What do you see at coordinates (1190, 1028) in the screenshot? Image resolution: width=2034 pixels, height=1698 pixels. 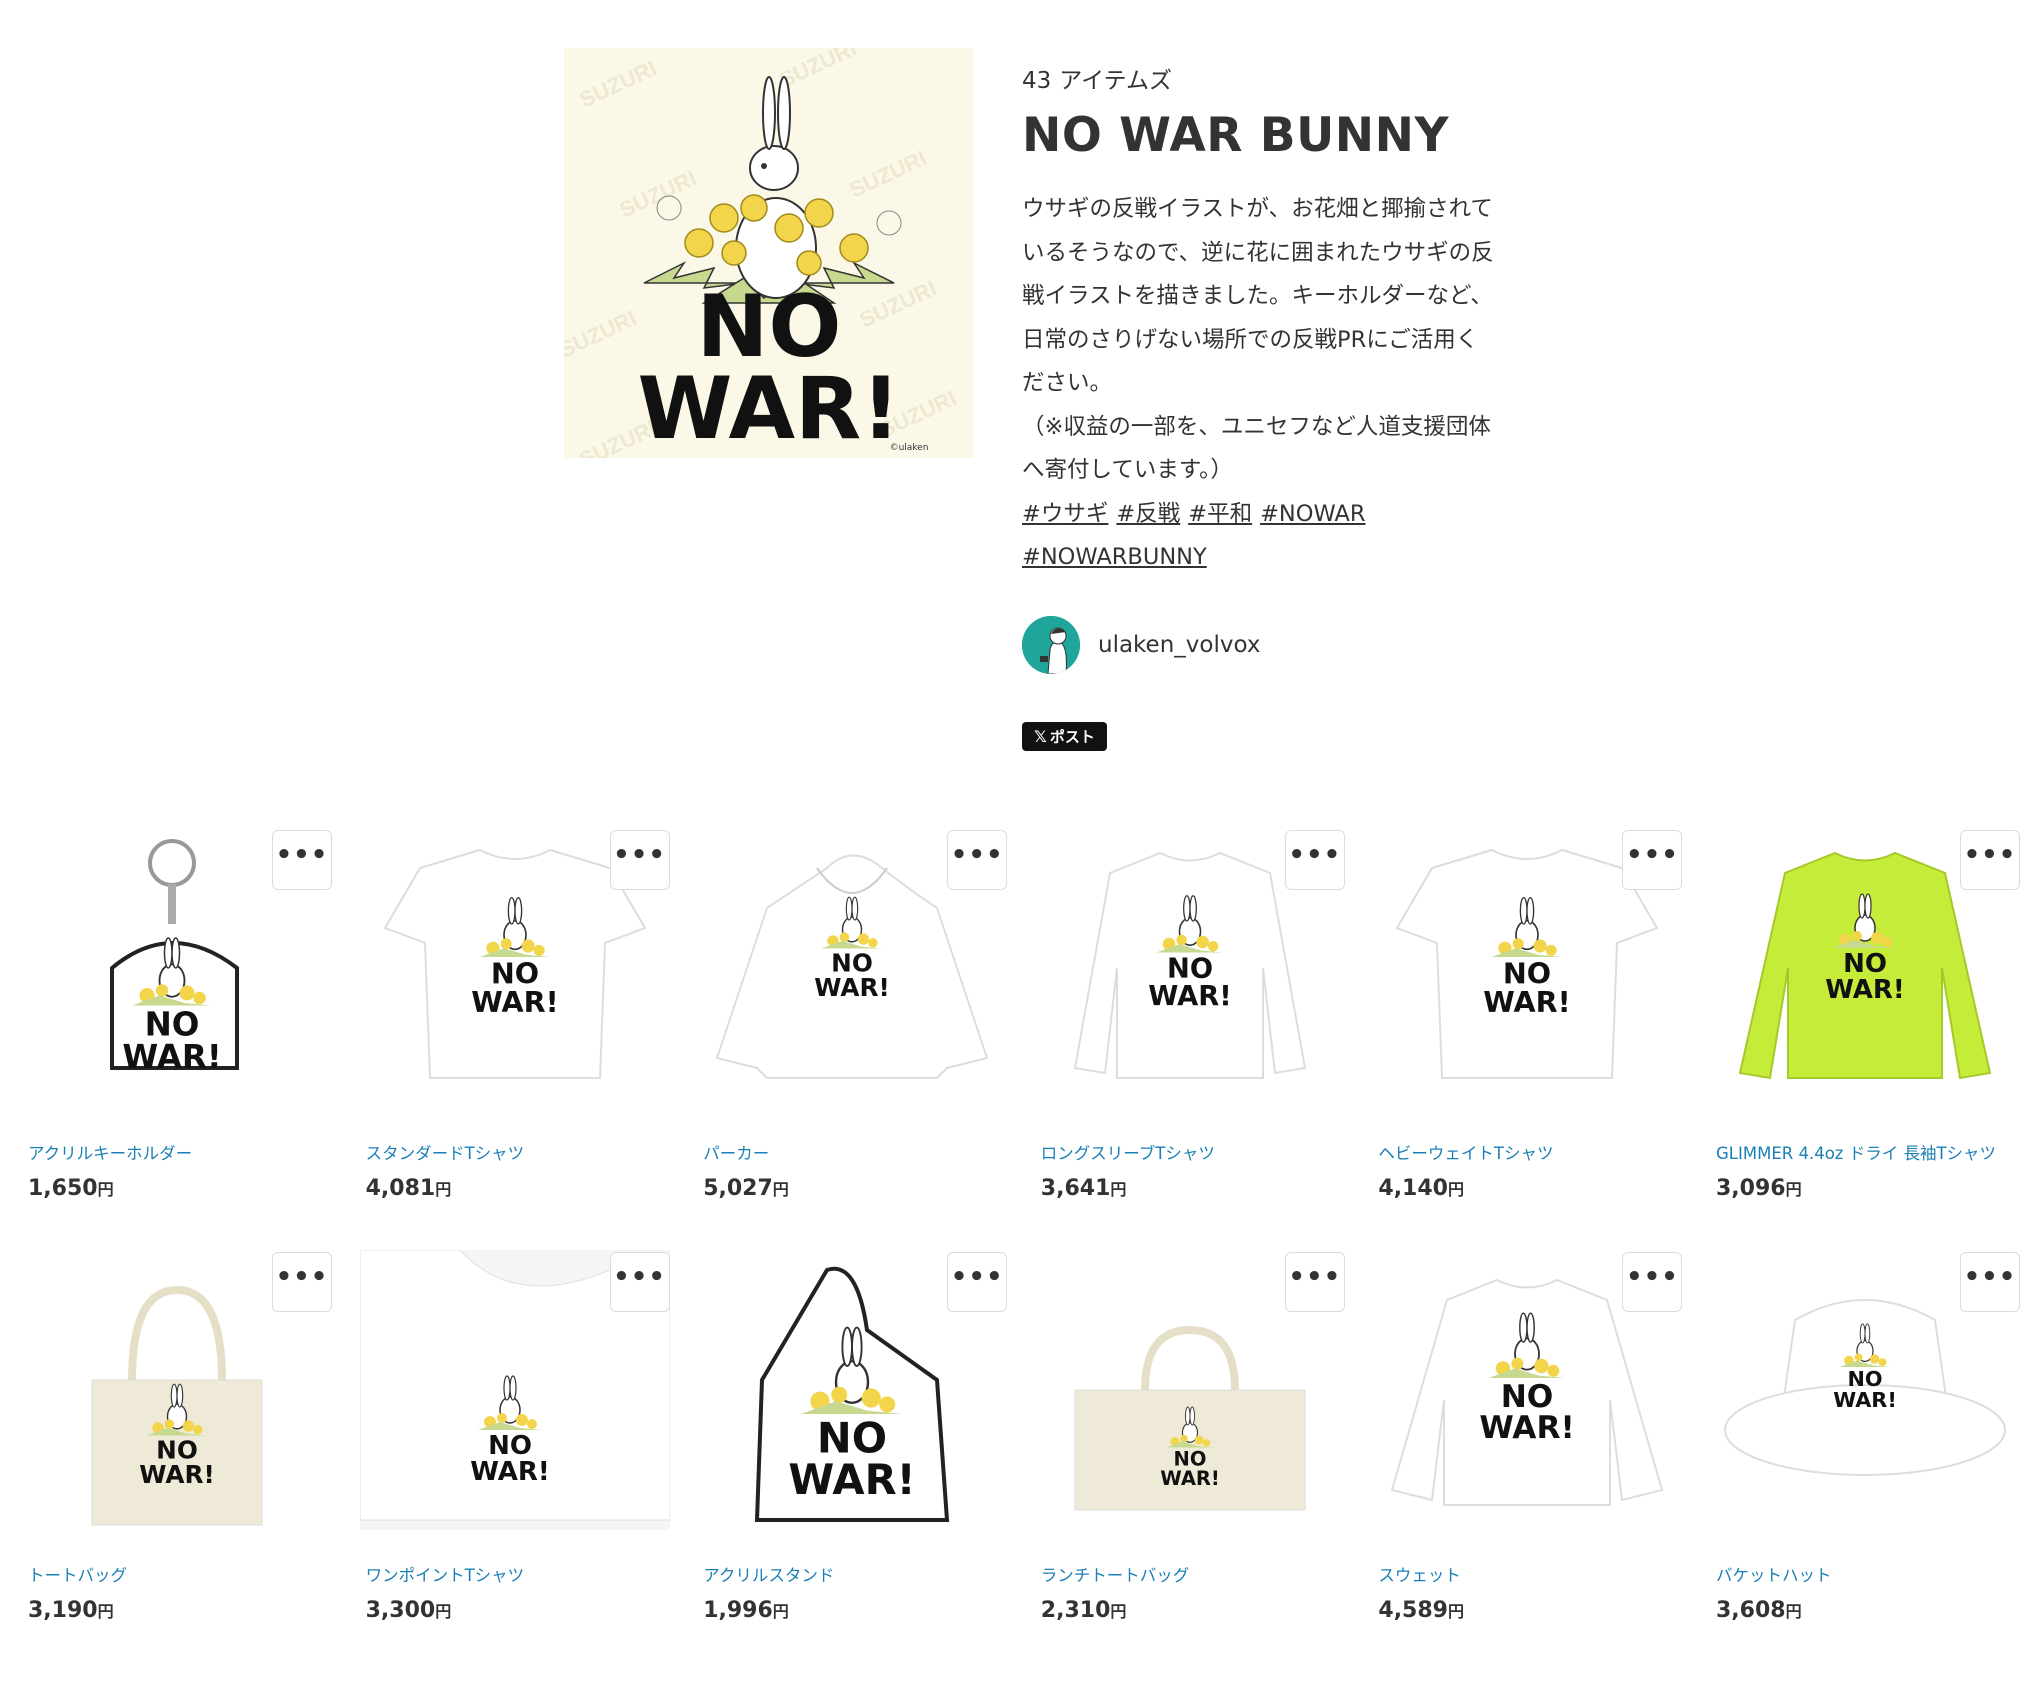 I see `product-card: NO WAR! ••• ロングスリーブTシャツ 3,641円` at bounding box center [1190, 1028].